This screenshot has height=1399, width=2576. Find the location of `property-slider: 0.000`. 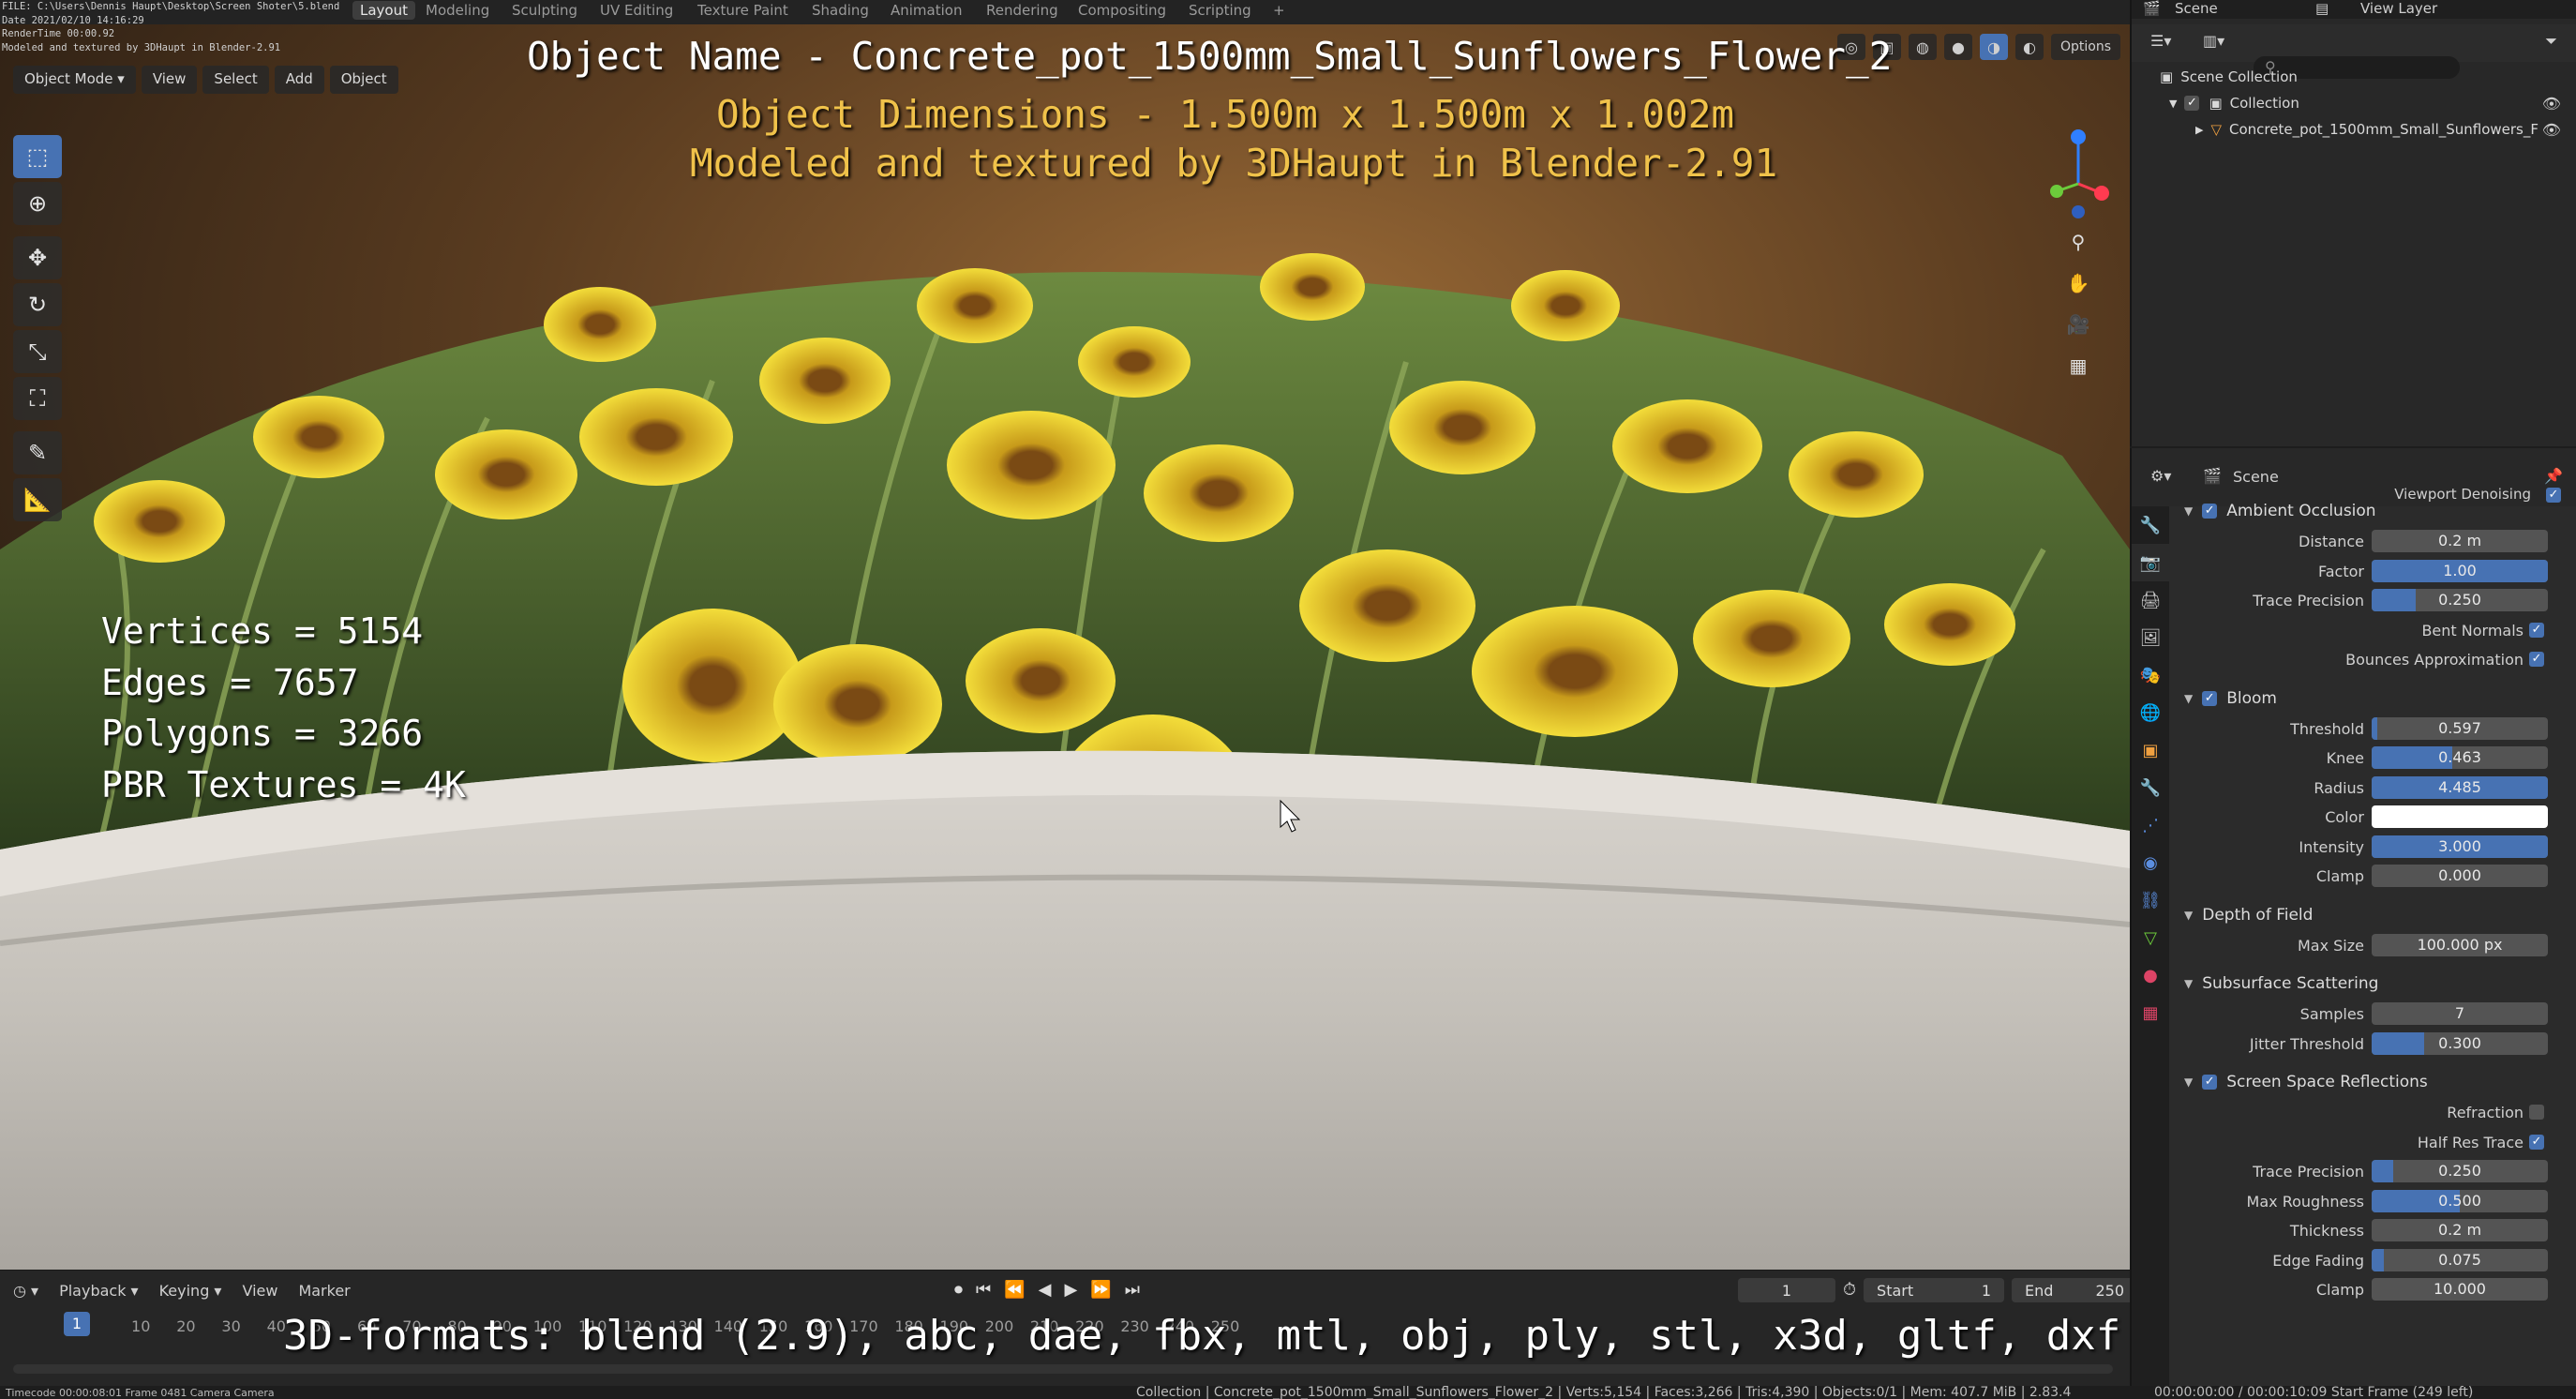

property-slider: 0.000 is located at coordinates (2460, 876).